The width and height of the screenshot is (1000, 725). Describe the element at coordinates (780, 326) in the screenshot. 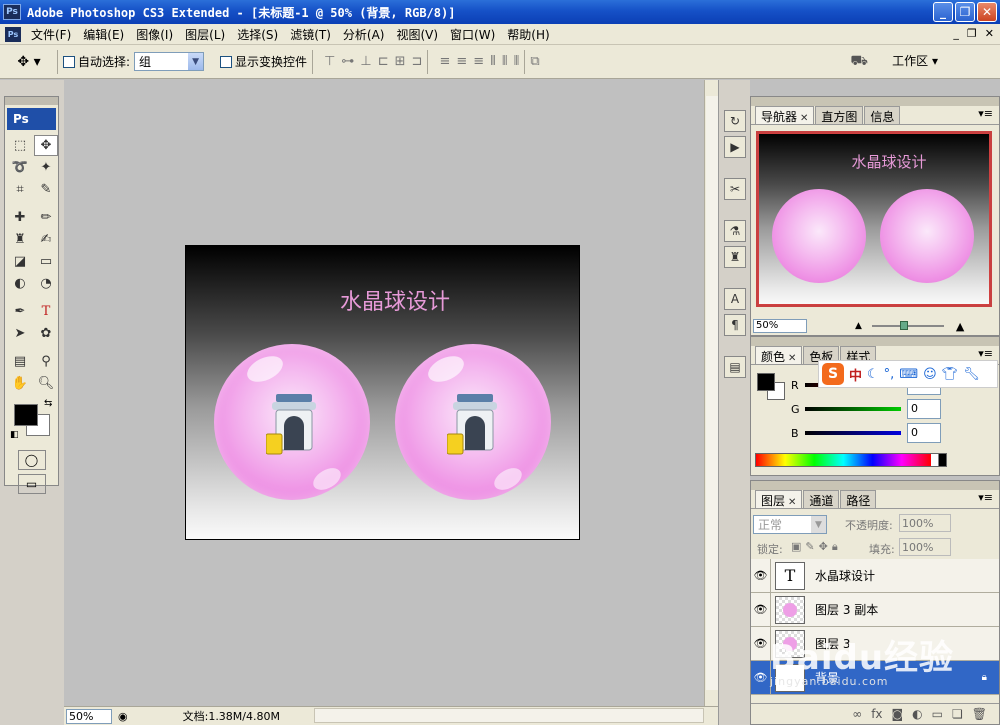

I see `navigator-zoom-field: 50%` at that location.